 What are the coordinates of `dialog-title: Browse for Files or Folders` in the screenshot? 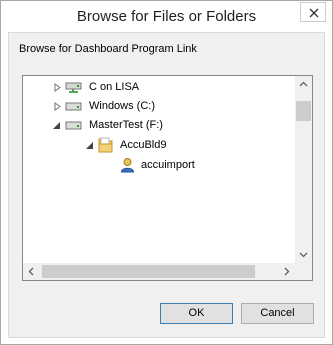 It's located at (166, 16).